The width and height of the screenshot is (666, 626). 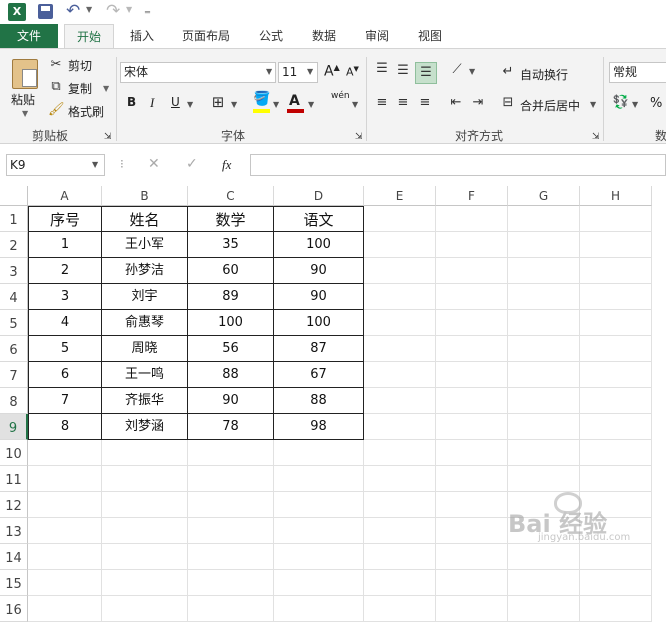 I want to click on tab-home: 开始, so click(x=89, y=36).